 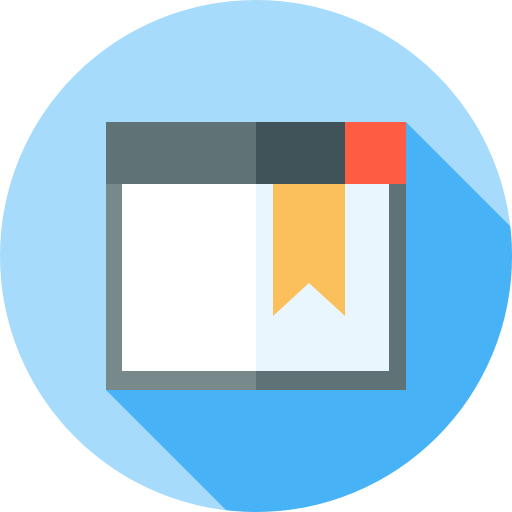 I want to click on close-button-icon, so click(x=375, y=153).